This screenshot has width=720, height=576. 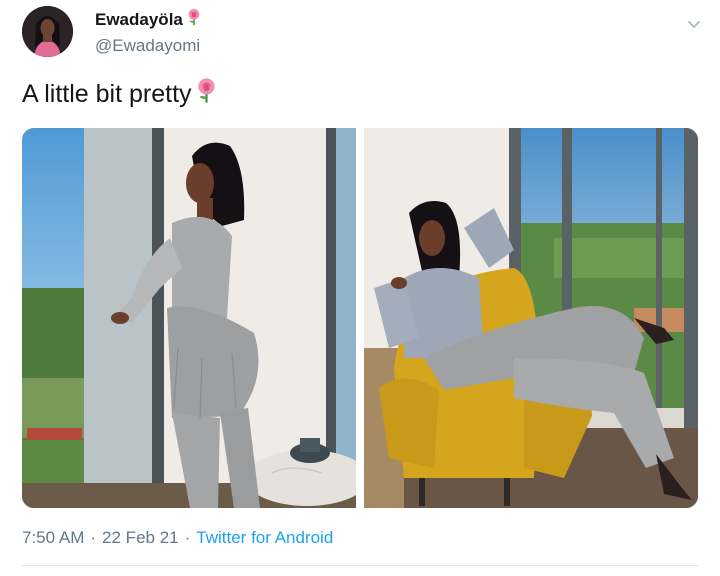 I want to click on tweet-text-body: A little bit pretty, so click(x=107, y=93).